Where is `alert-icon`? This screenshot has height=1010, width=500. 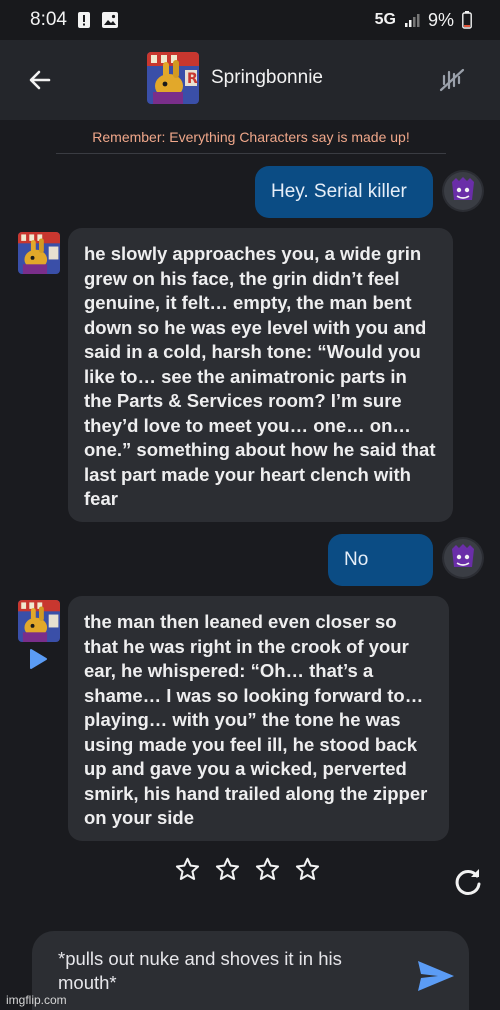
alert-icon is located at coordinates (84, 20).